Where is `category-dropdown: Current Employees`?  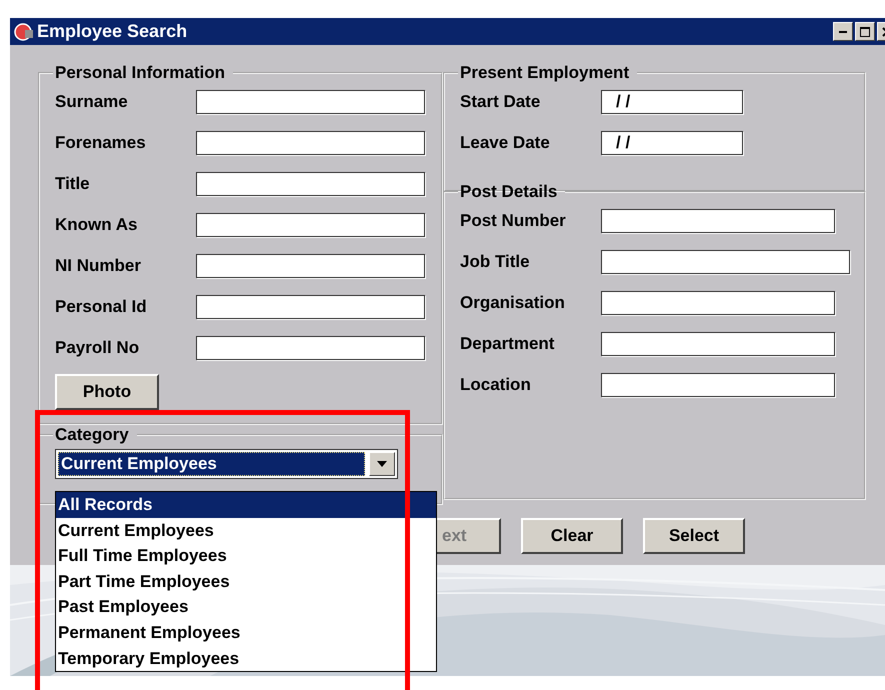 category-dropdown: Current Employees is located at coordinates (226, 464).